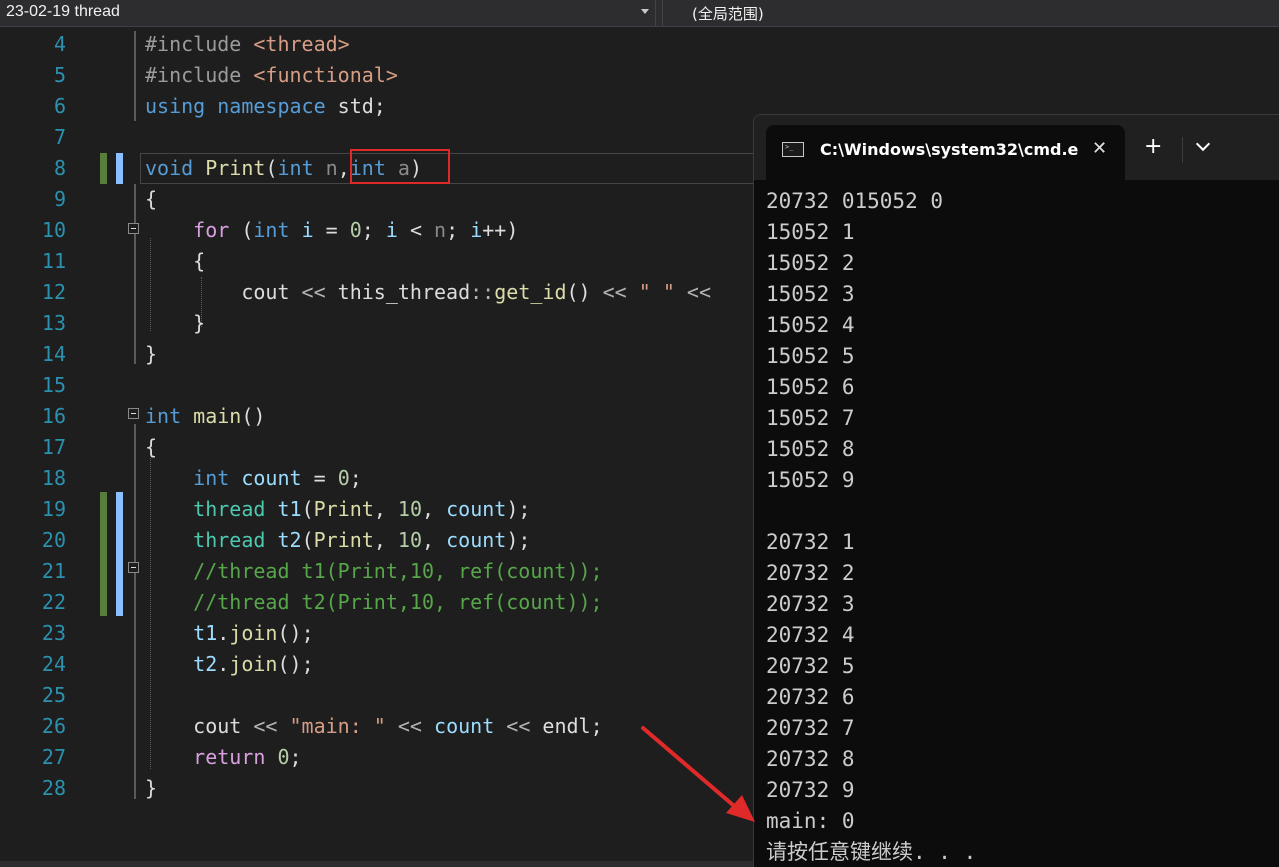 The height and width of the screenshot is (867, 1279). Describe the element at coordinates (373, 726) in the screenshot. I see `code-line: cout << "main: " << count << endl;` at that location.